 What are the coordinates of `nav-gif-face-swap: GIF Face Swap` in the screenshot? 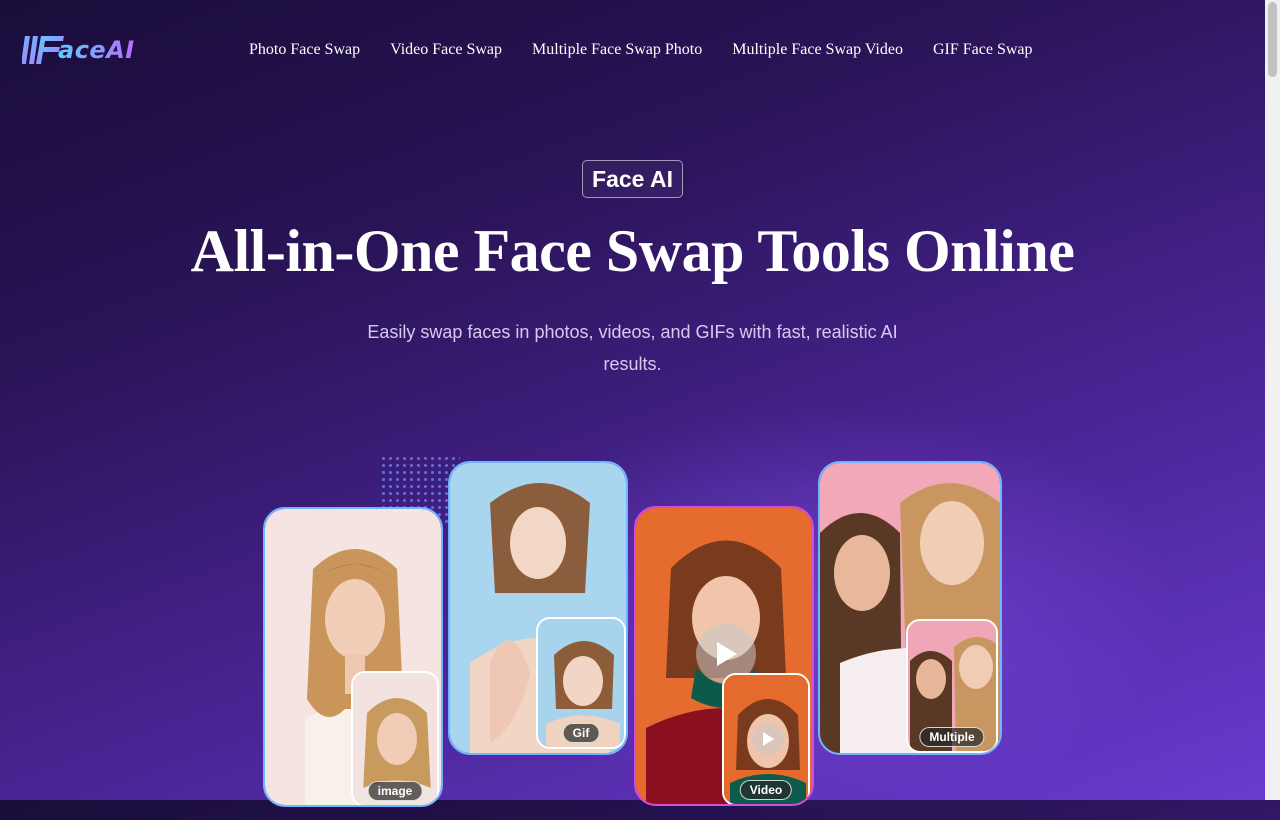 It's located at (983, 50).